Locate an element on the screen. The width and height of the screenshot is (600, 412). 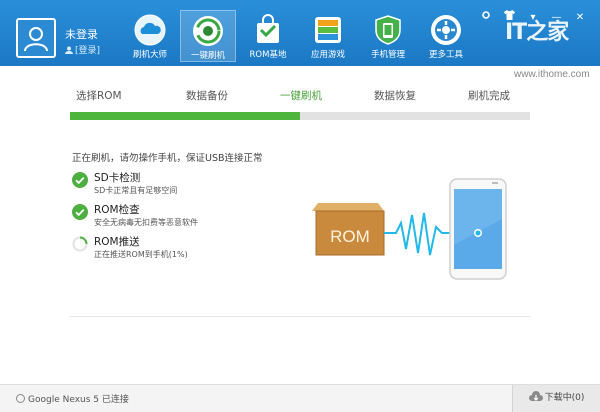
progress-bar is located at coordinates (300, 116).